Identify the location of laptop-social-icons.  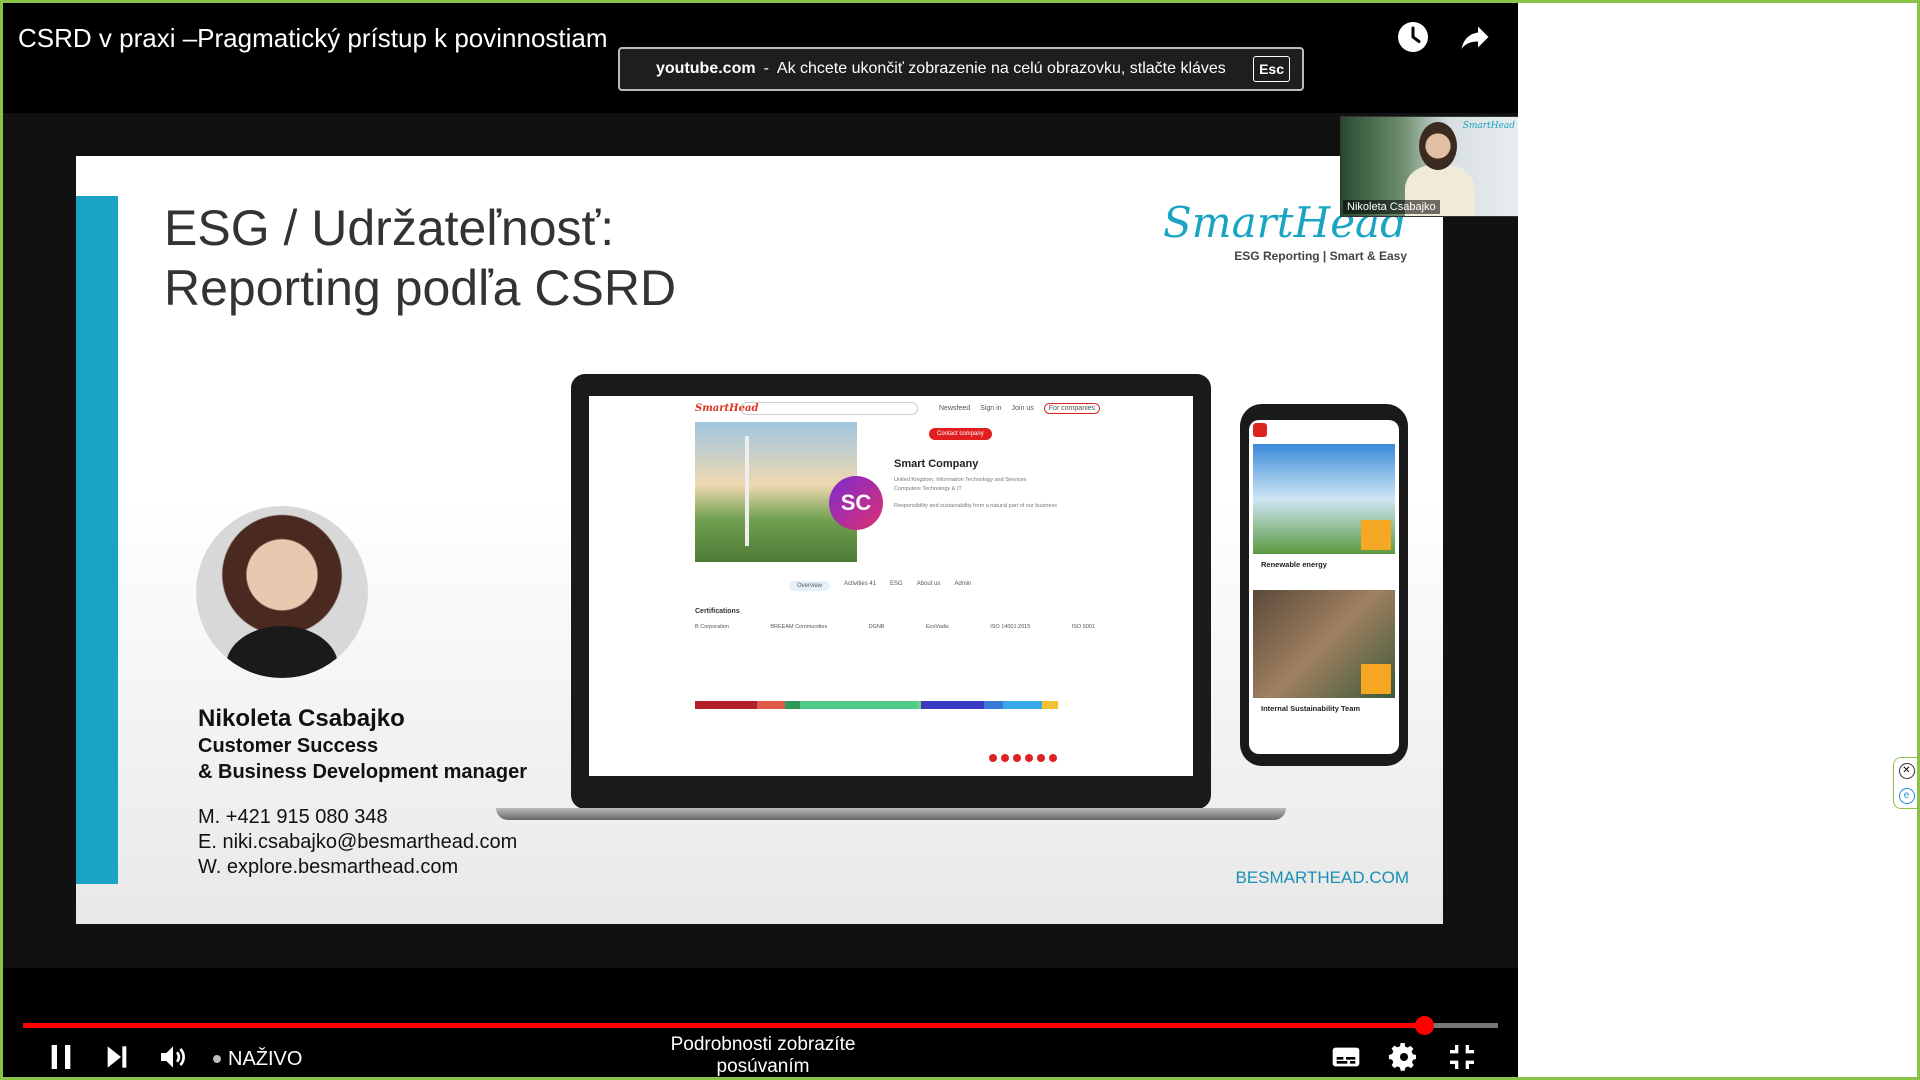
(1023, 758).